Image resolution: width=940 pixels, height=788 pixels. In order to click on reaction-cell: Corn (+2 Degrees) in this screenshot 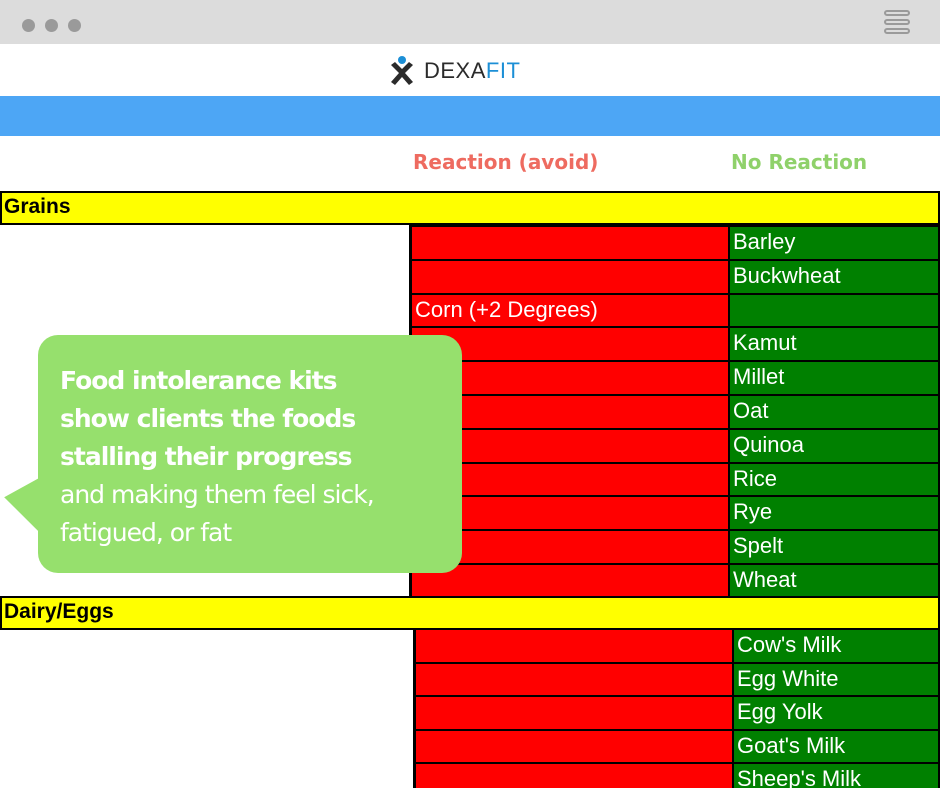, I will do `click(570, 310)`.